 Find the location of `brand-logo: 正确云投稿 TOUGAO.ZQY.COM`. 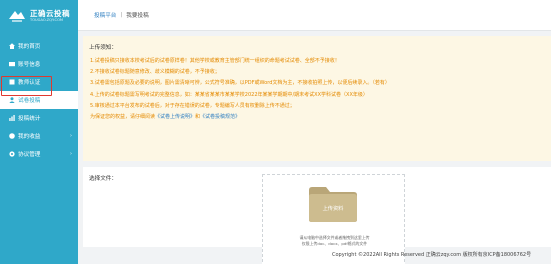

brand-logo: 正确云投稿 TOUGAO.ZQY.COM is located at coordinates (39, 15).